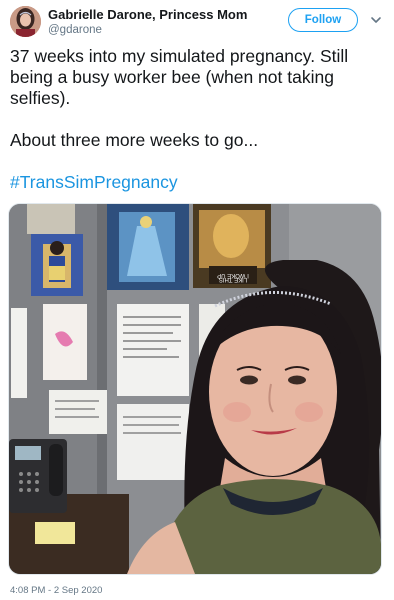 This screenshot has height=600, width=394. I want to click on tweet-timestamp: 4:08 PM - 2 Sep 2020, so click(56, 591).